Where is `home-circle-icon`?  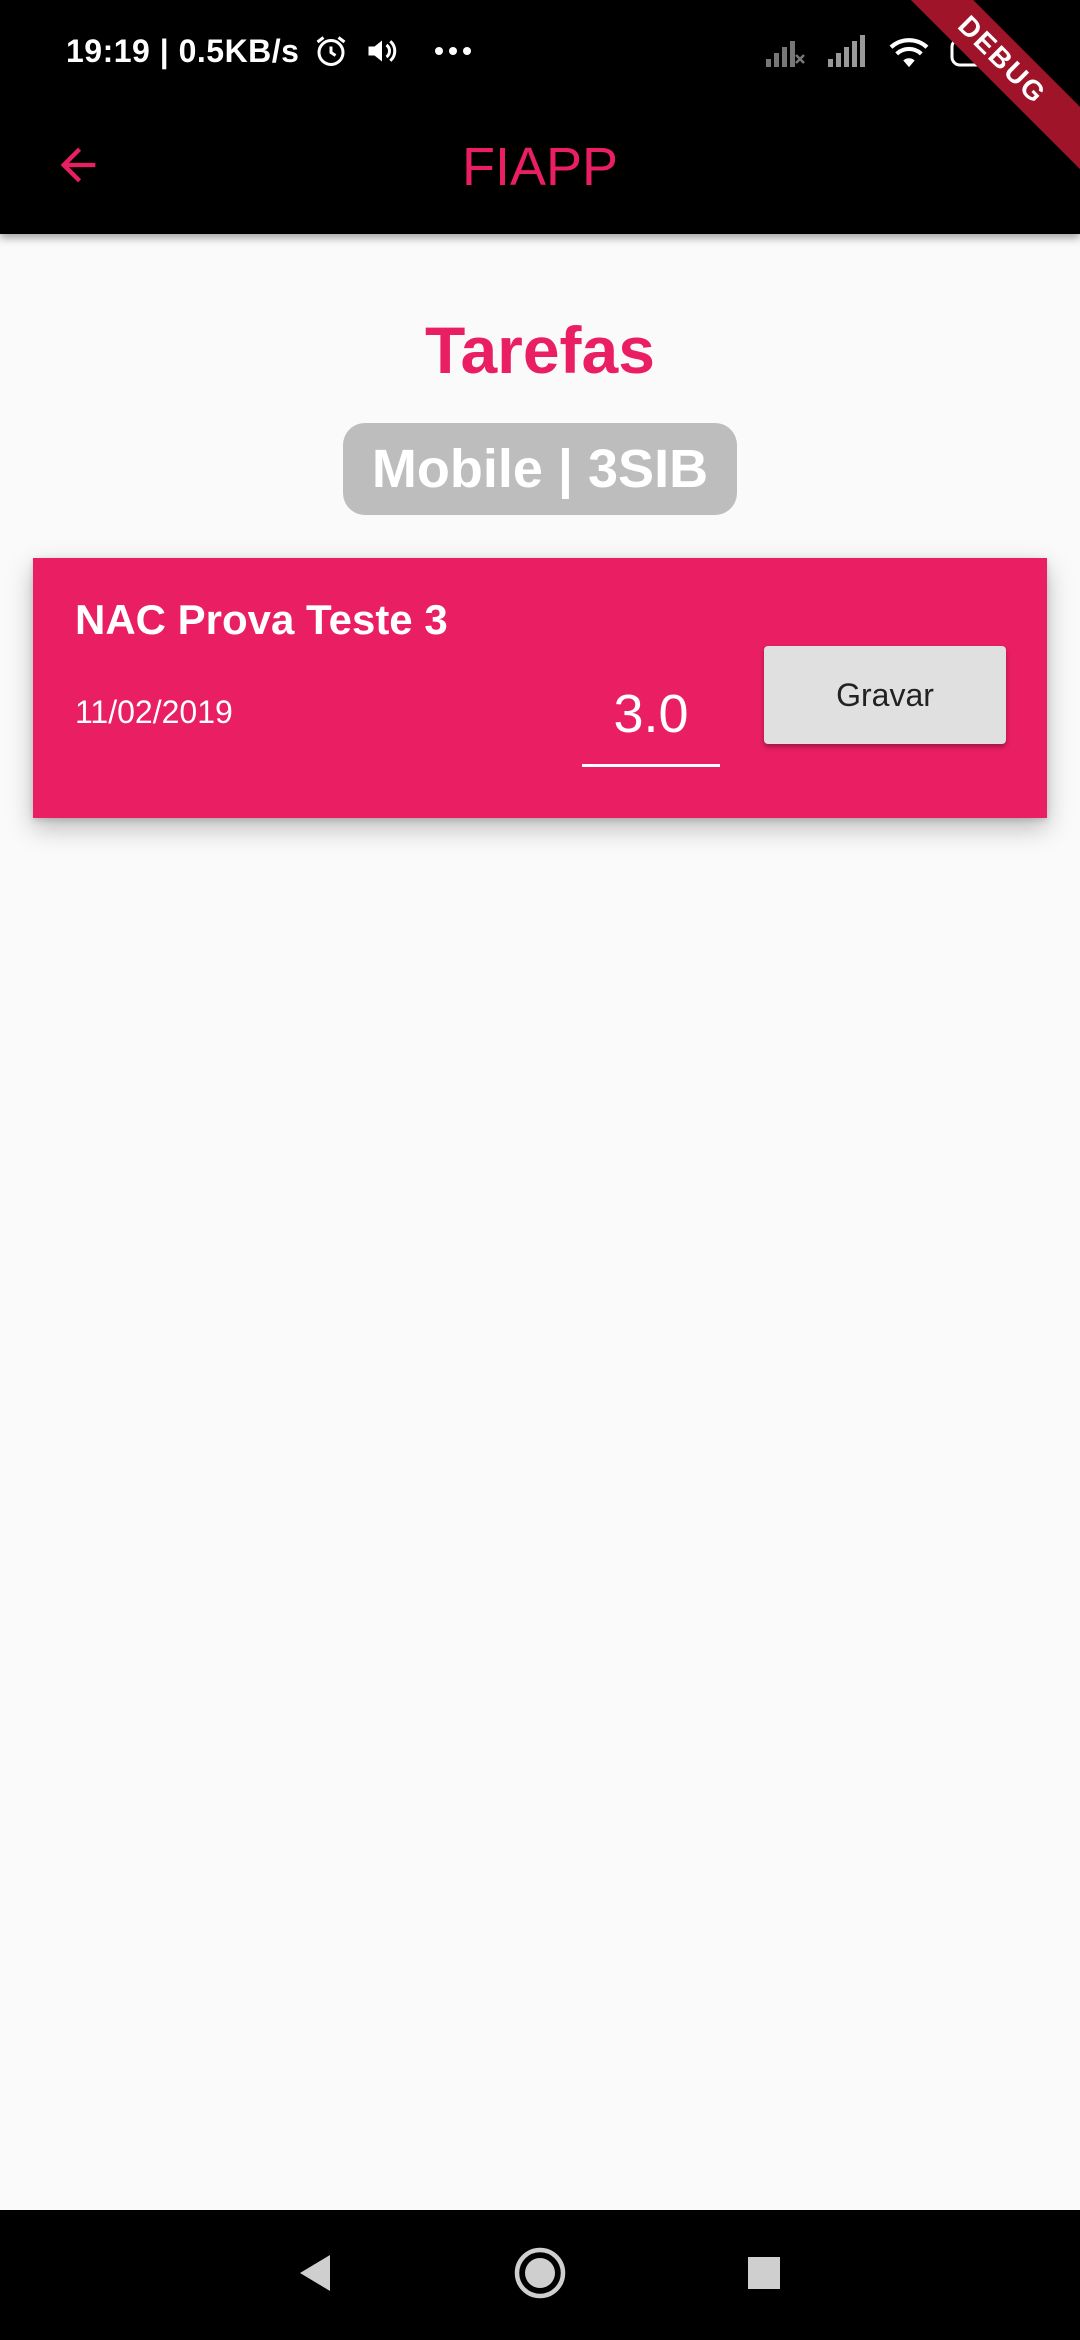 home-circle-icon is located at coordinates (540, 2275).